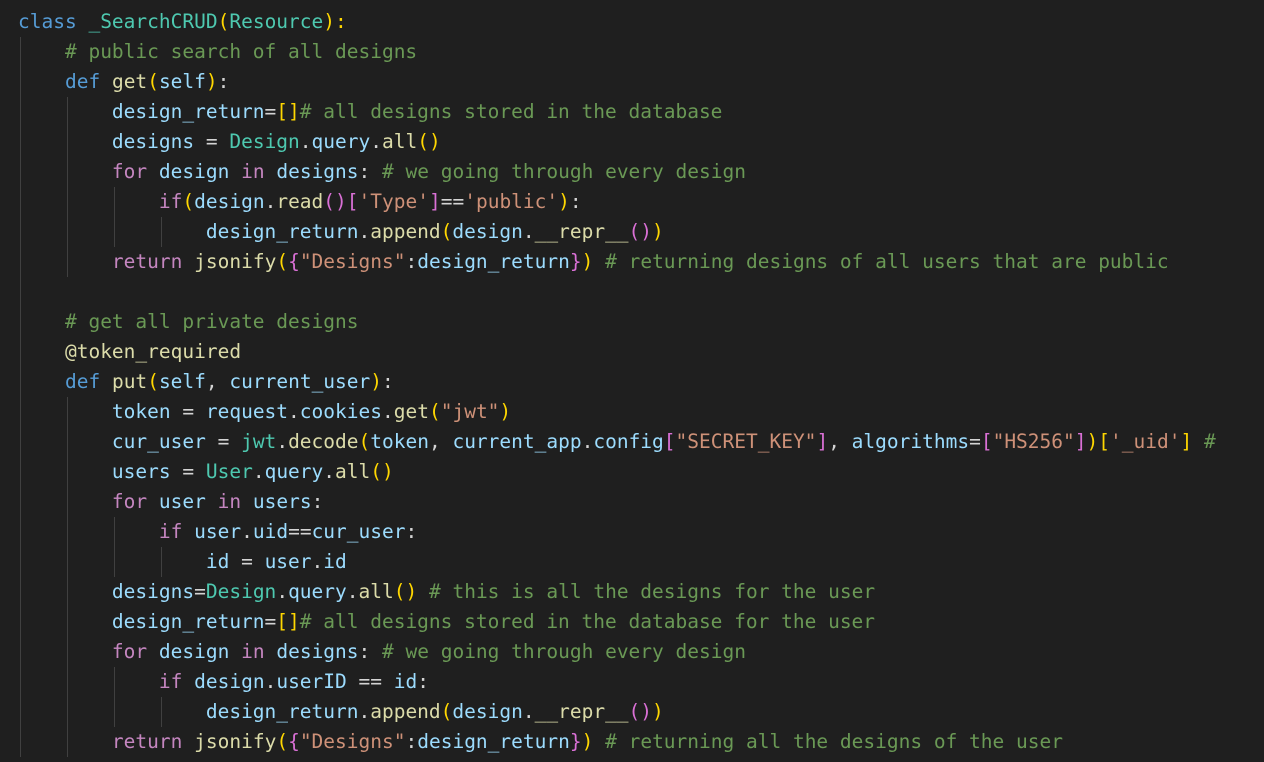 The width and height of the screenshot is (1264, 762). What do you see at coordinates (182, 562) in the screenshot?
I see `code-line: id = user.id` at bounding box center [182, 562].